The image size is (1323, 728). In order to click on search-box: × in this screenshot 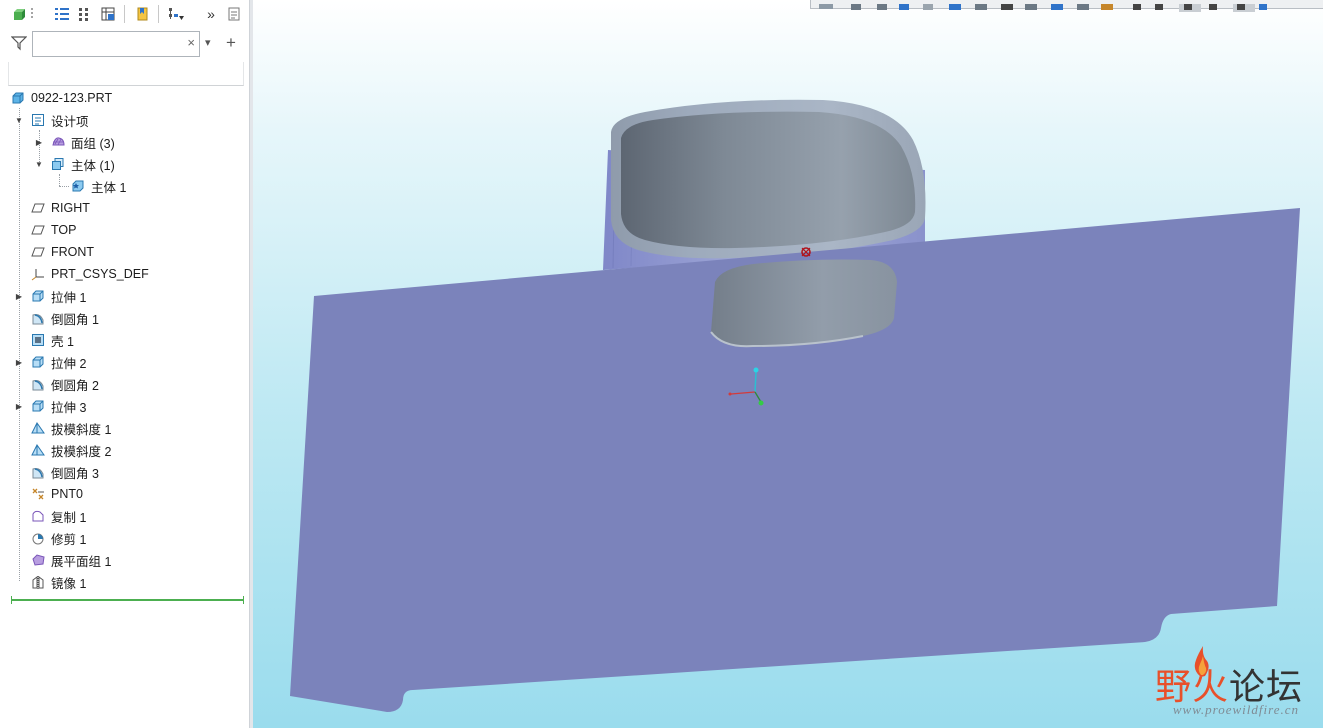, I will do `click(116, 44)`.